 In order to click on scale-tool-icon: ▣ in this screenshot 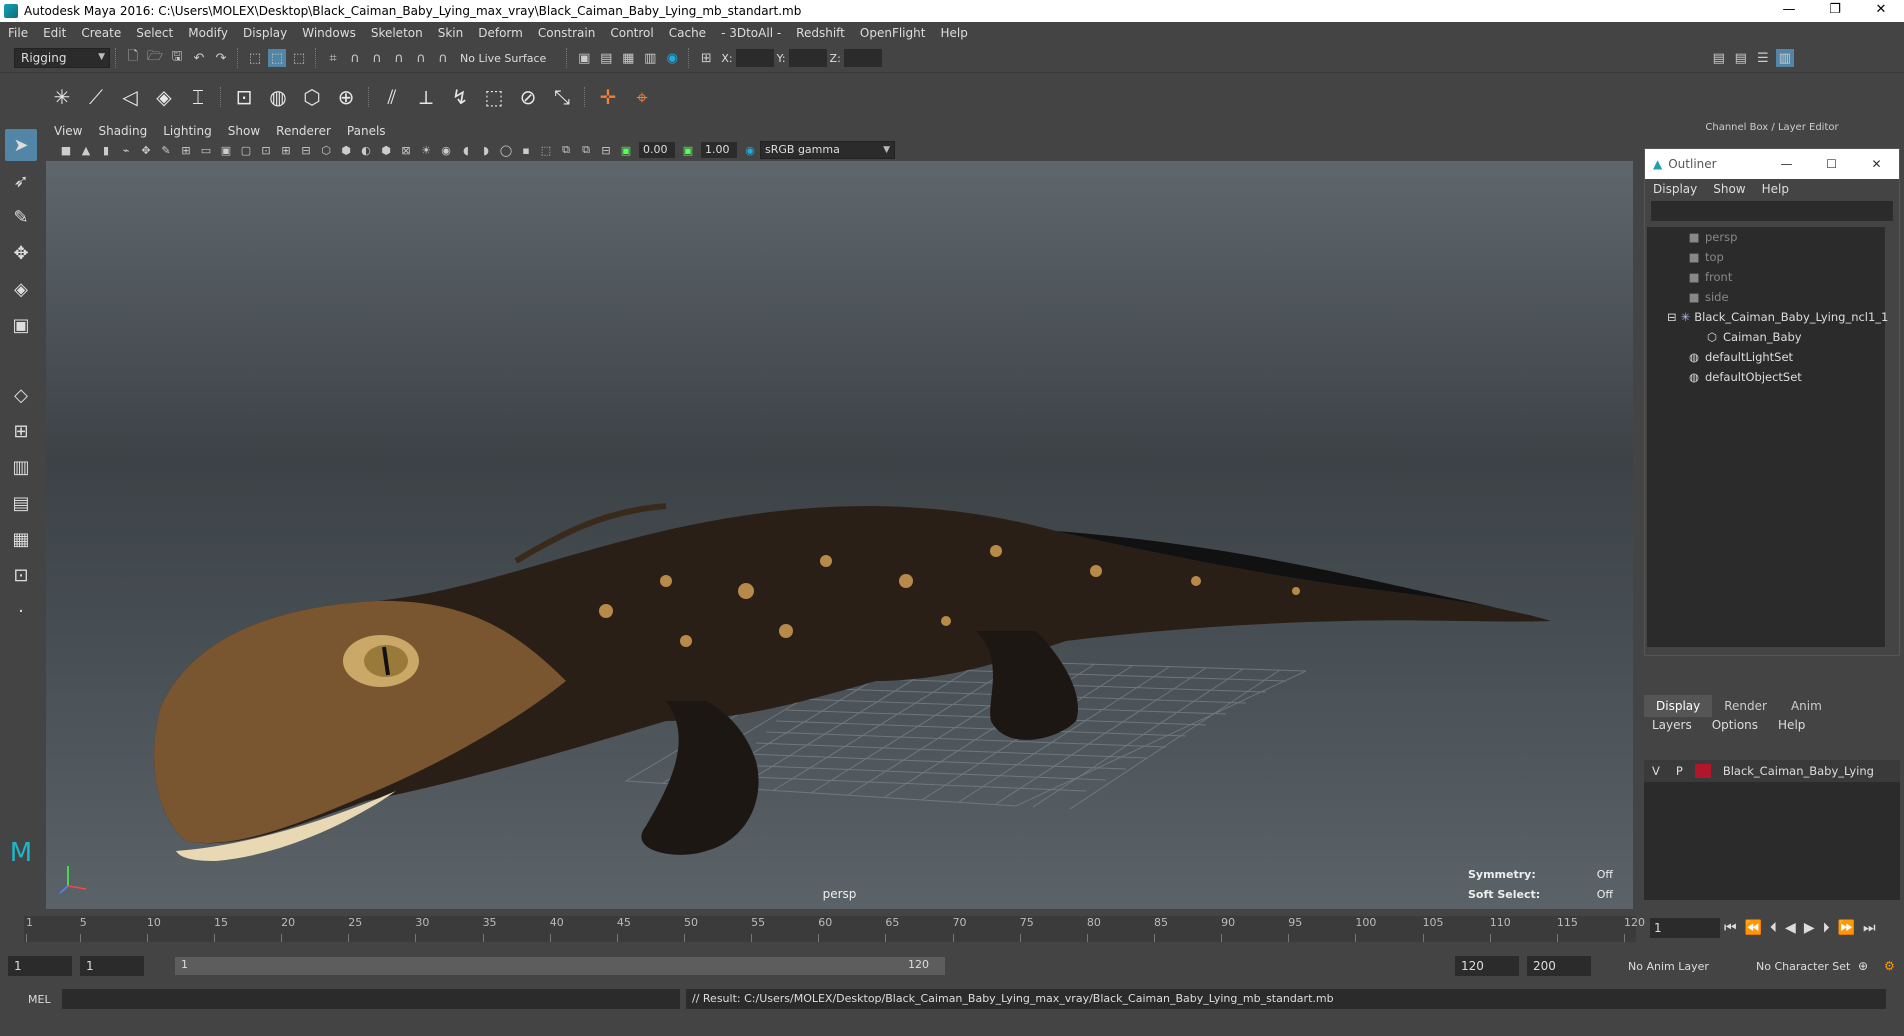, I will do `click(21, 325)`.